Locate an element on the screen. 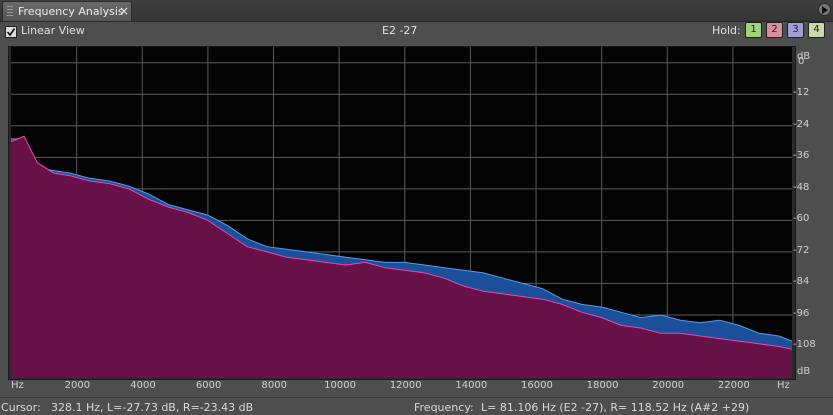 The height and width of the screenshot is (415, 833). y-tick-label: -12 is located at coordinates (801, 93).